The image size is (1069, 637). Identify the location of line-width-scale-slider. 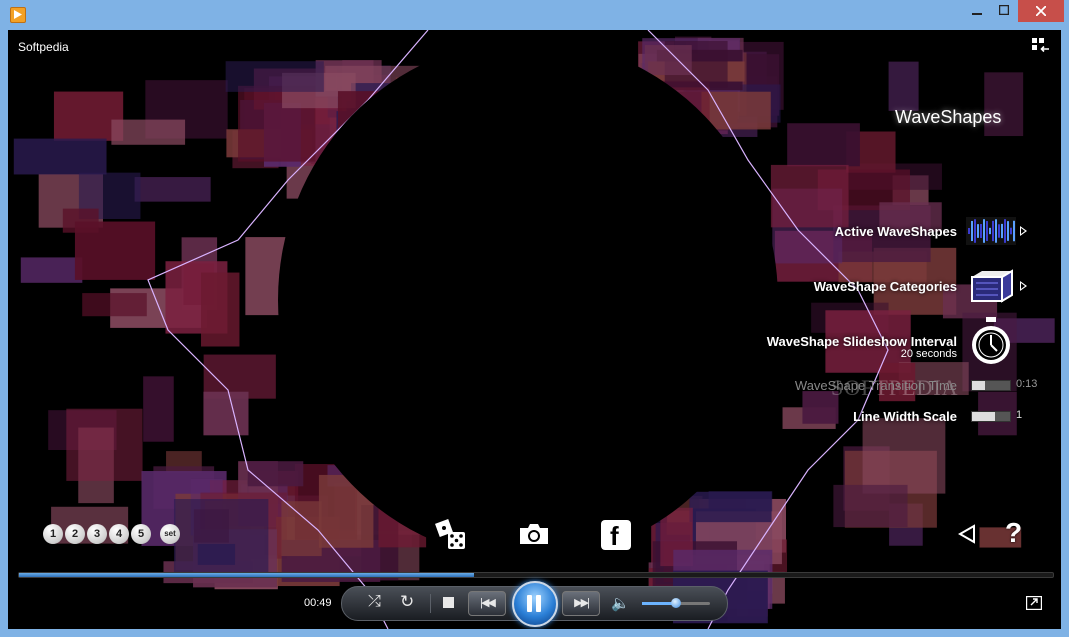
(991, 416).